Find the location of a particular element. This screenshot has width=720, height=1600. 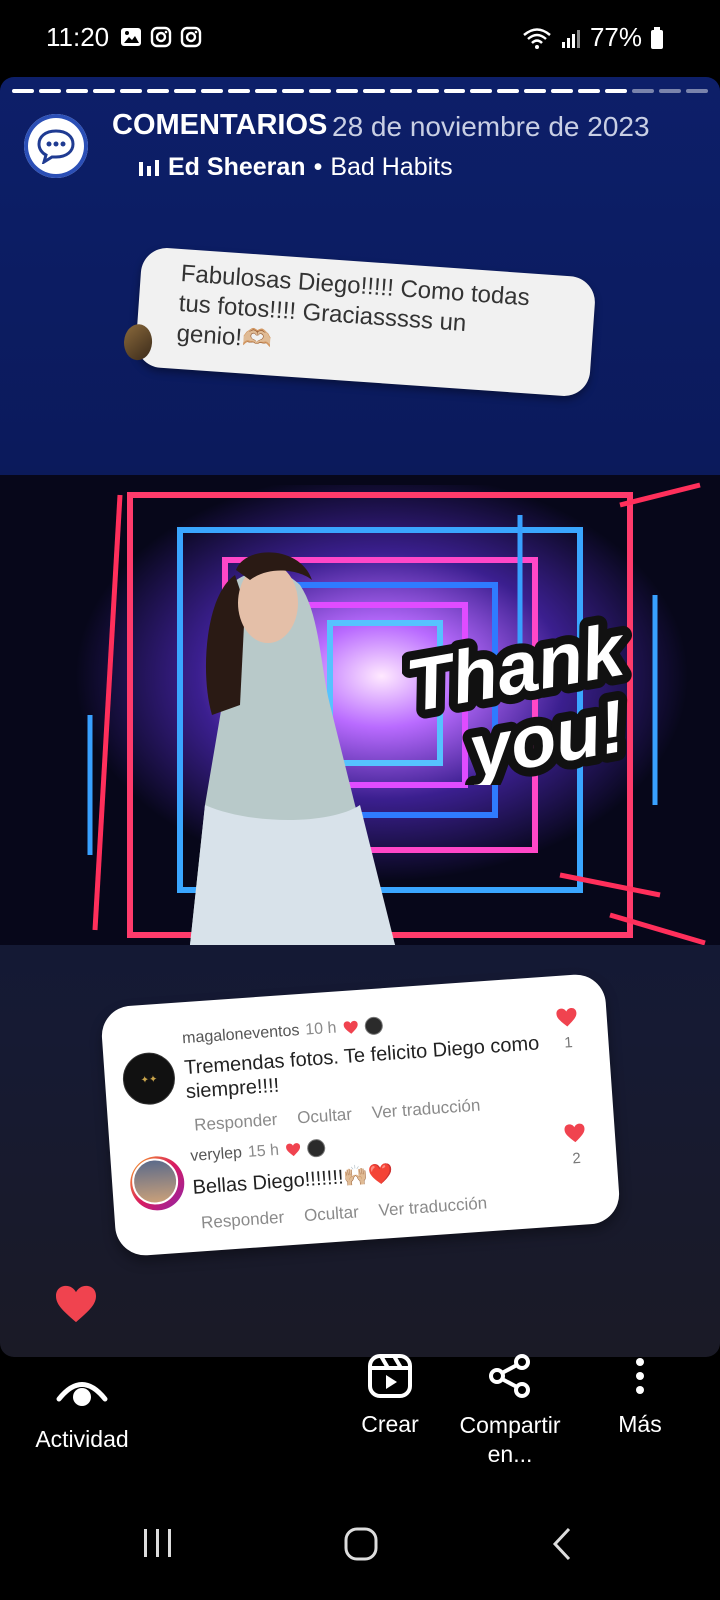

home-icon is located at coordinates (361, 1544).